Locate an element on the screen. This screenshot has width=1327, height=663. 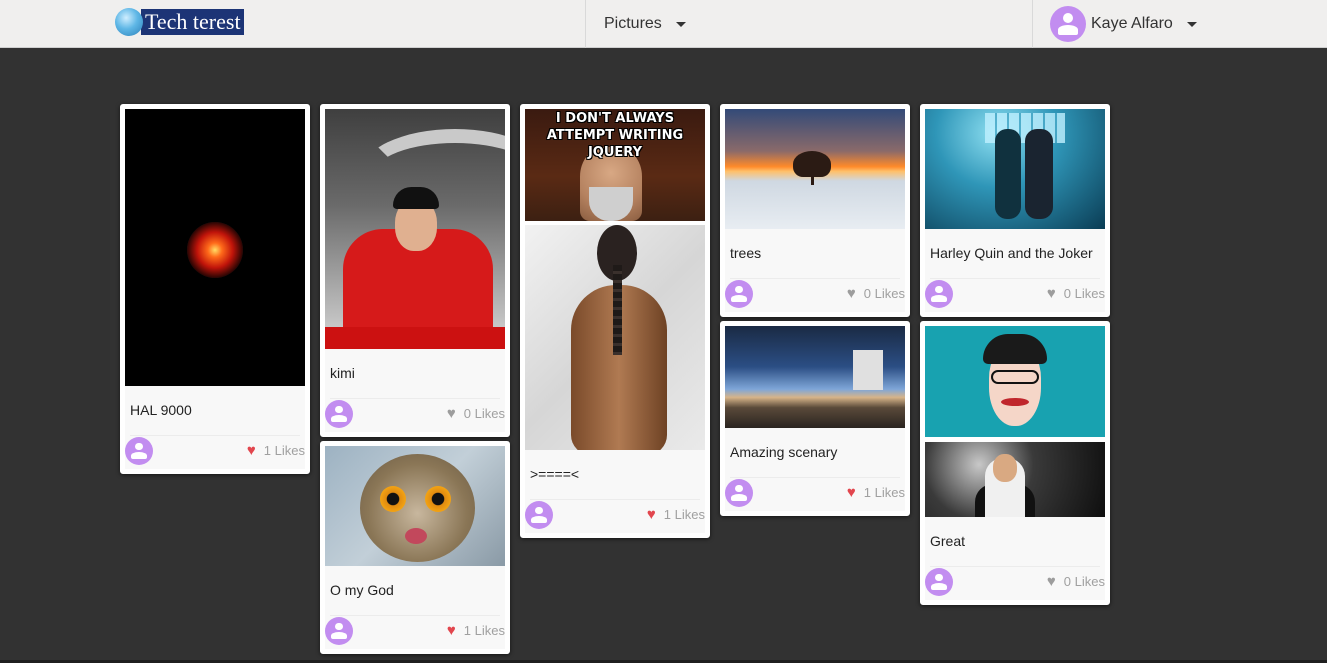
pin-caption: kimi is located at coordinates (342, 373).